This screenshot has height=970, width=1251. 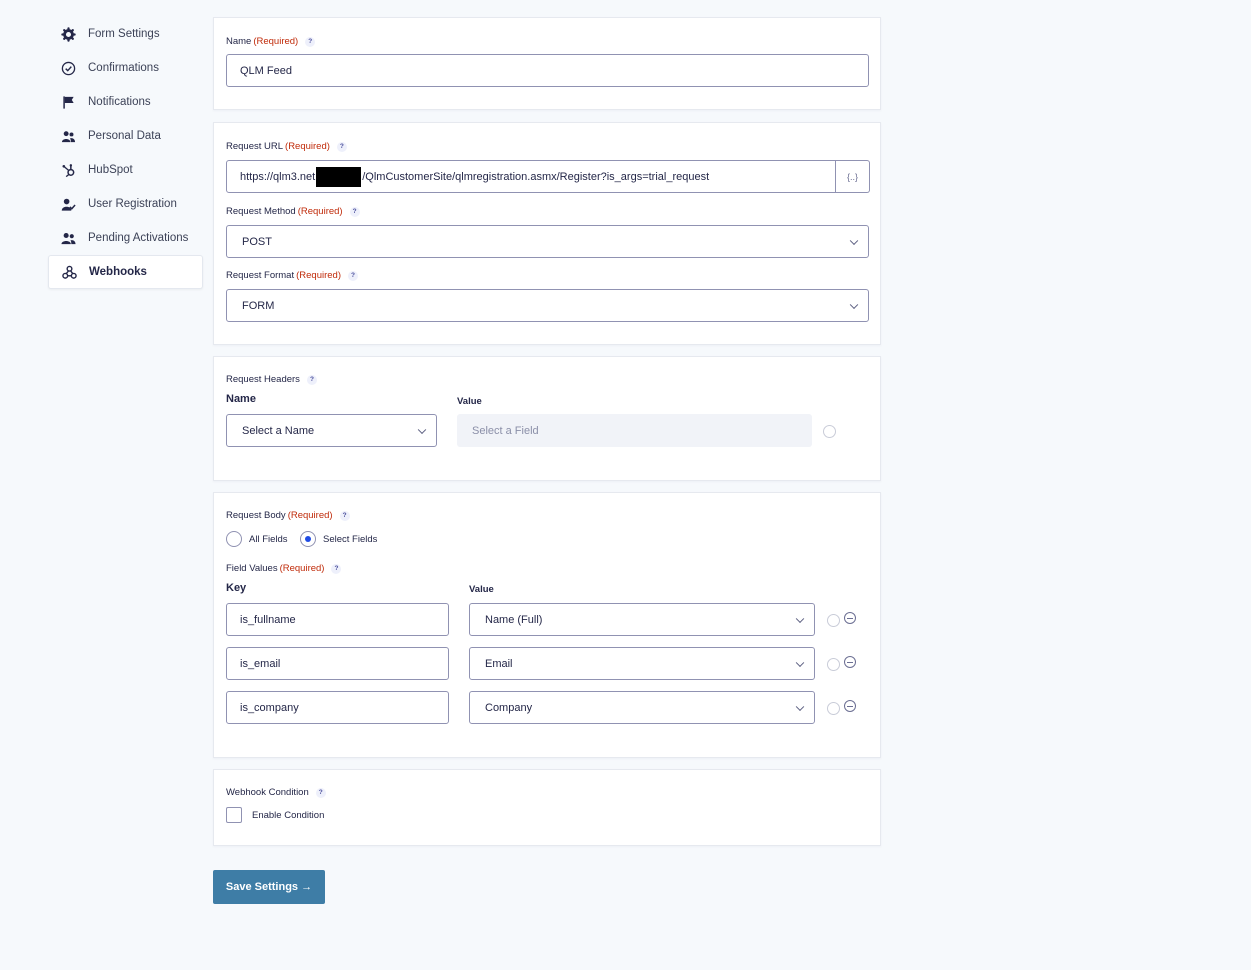 What do you see at coordinates (634, 430) in the screenshot?
I see `header-value-select: Select a Field` at bounding box center [634, 430].